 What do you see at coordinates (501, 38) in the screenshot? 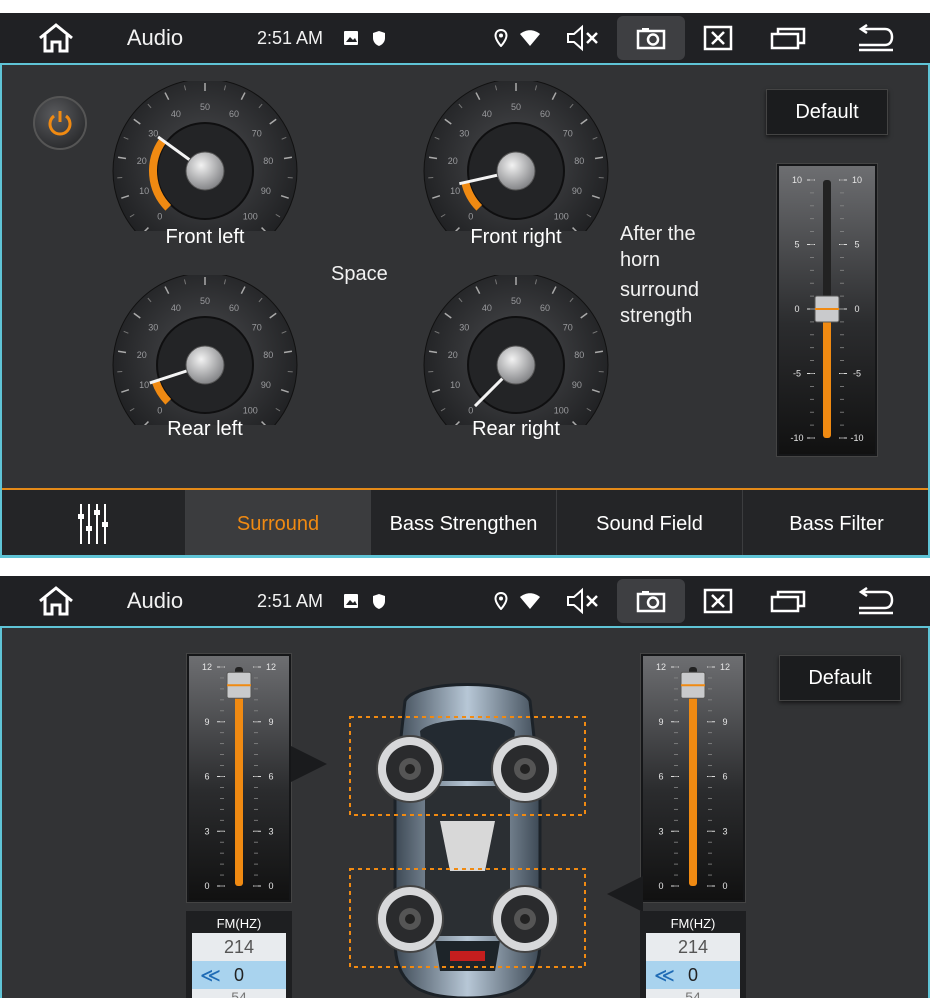
I see `location-icon` at bounding box center [501, 38].